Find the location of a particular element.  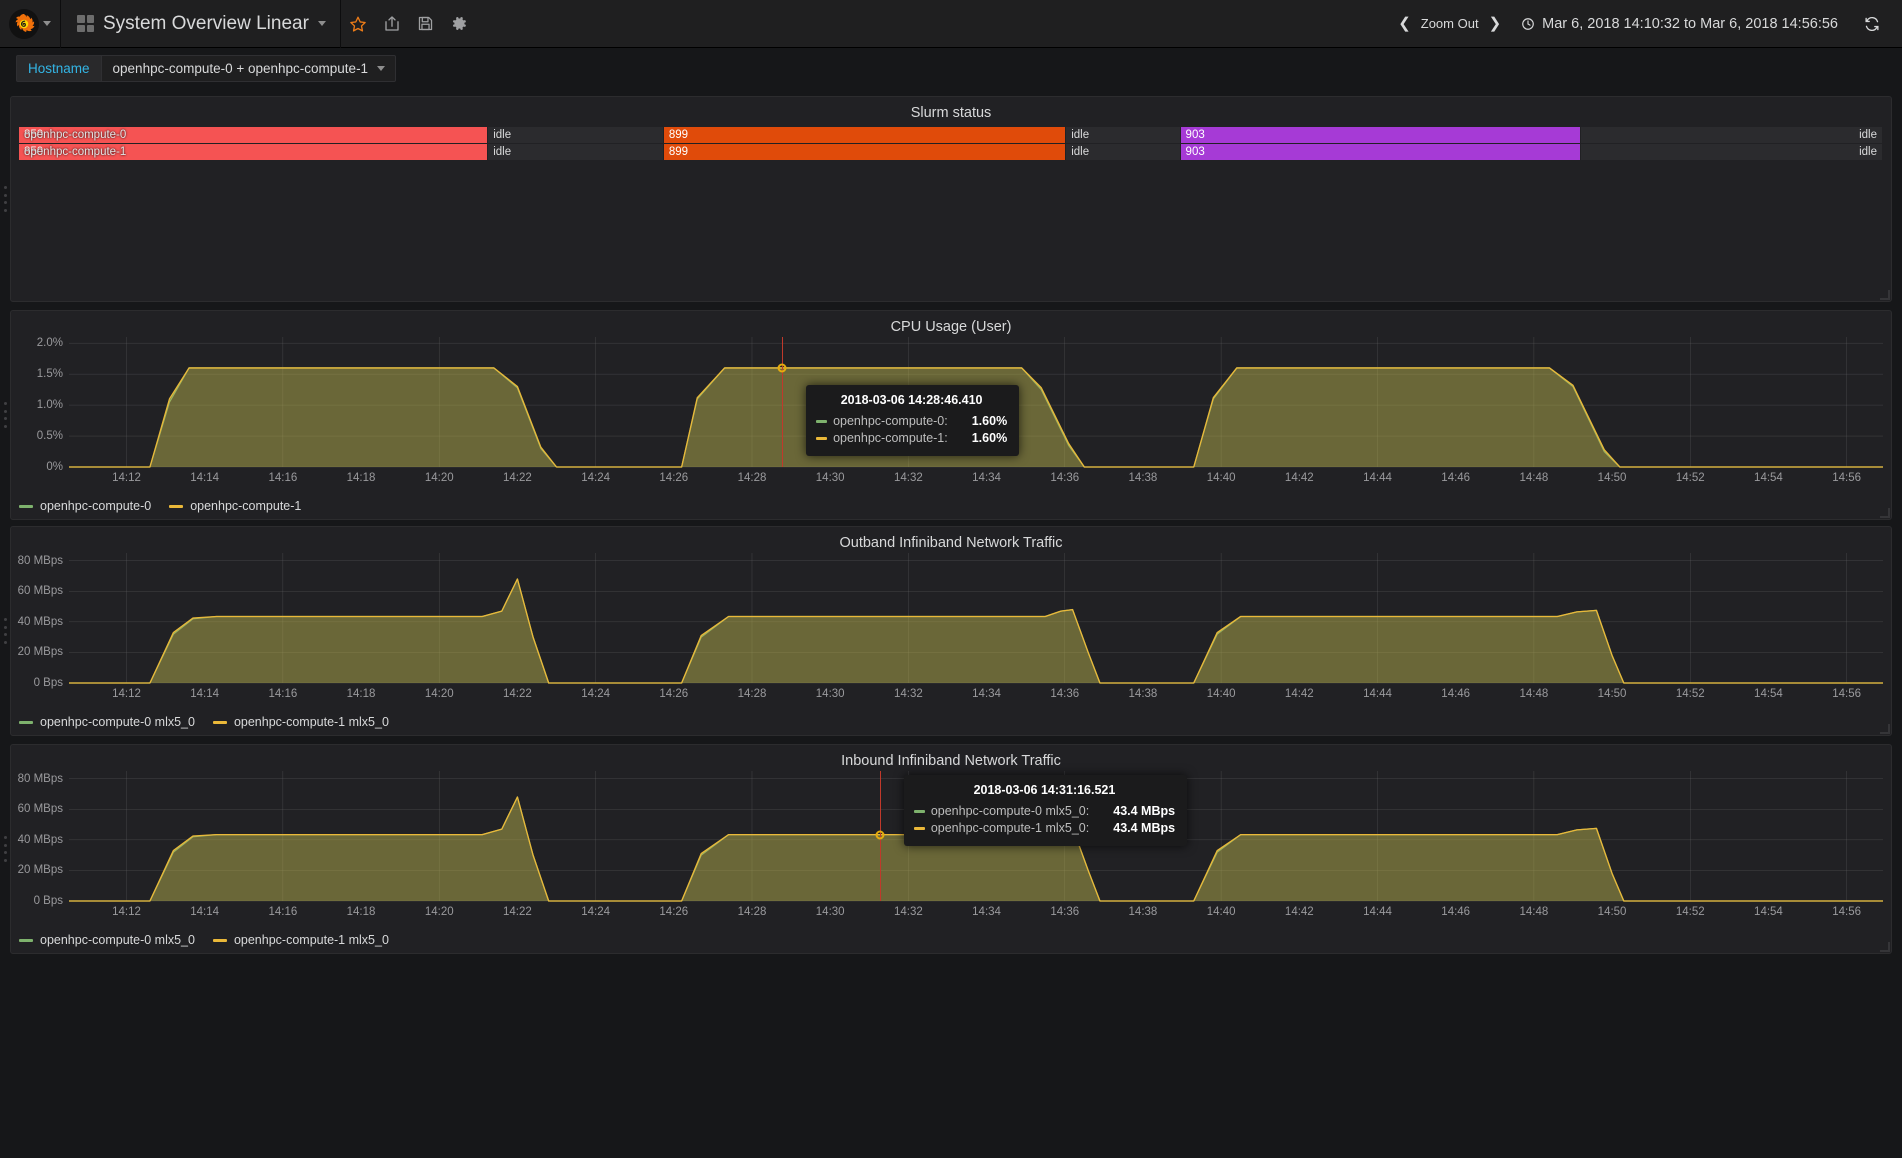

x-axis-tick: 14:50 is located at coordinates (1612, 694).